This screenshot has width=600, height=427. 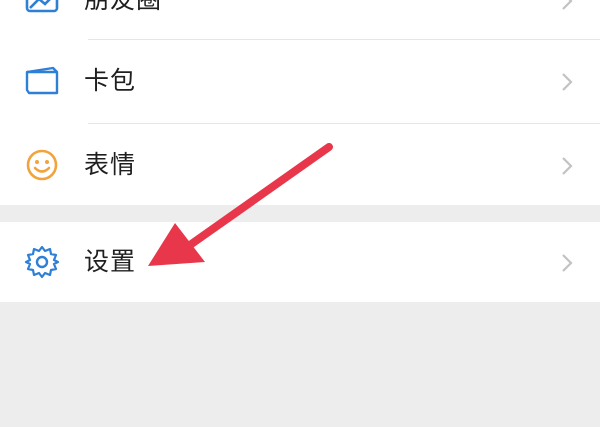 I want to click on sticker-smiley-icon, so click(x=42, y=165).